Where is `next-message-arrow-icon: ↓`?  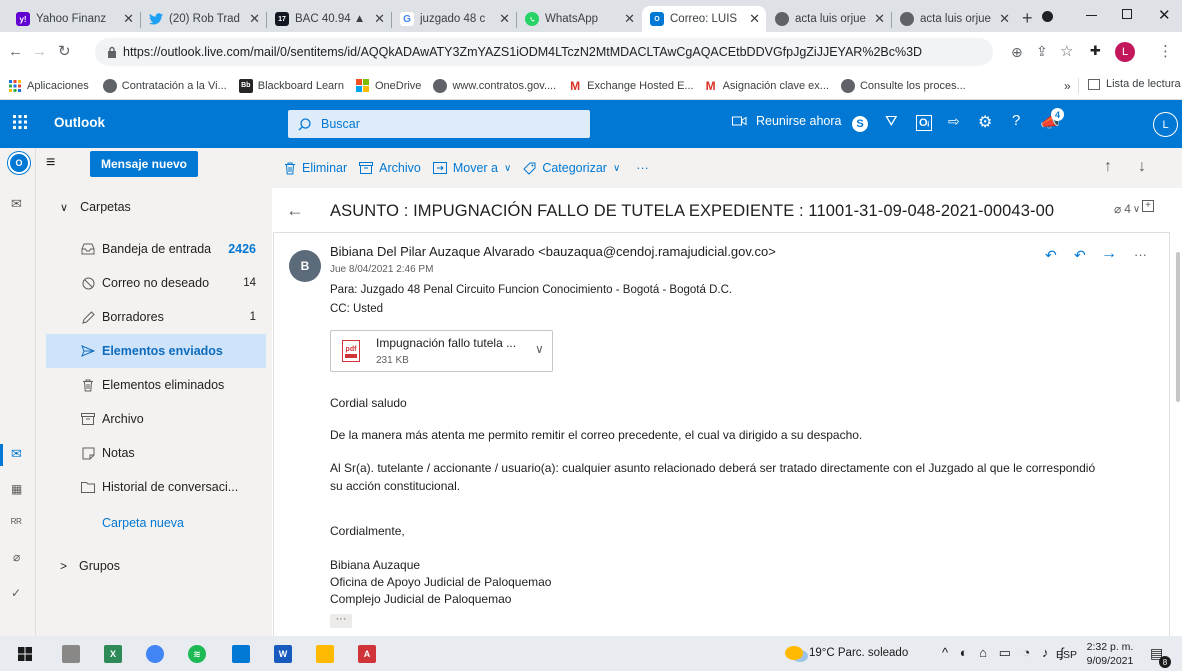
next-message-arrow-icon: ↓ is located at coordinates (1142, 167).